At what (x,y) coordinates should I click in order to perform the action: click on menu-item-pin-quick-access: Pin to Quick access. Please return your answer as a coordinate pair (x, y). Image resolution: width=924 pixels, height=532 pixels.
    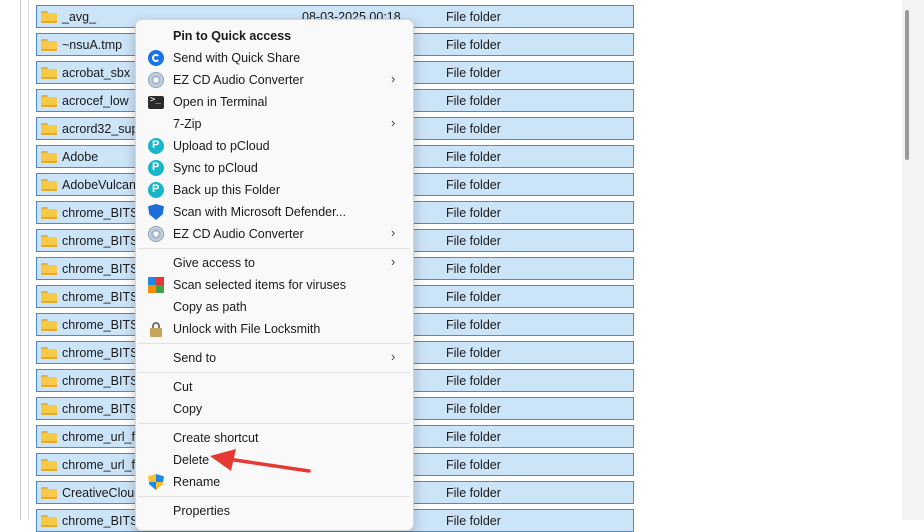
    Looking at the image, I should click on (274, 36).